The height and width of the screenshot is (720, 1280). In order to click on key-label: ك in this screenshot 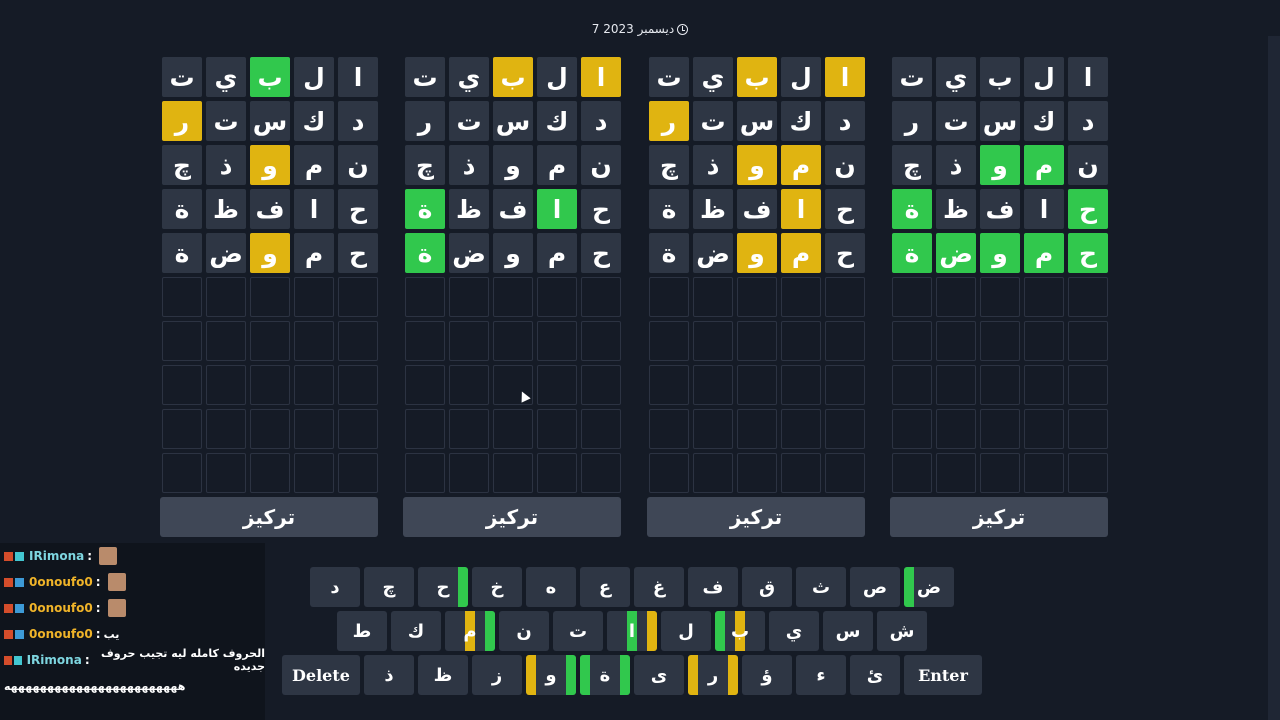, I will do `click(416, 631)`.